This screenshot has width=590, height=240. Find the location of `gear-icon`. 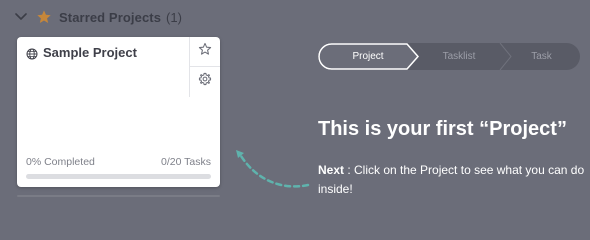

gear-icon is located at coordinates (205, 81).